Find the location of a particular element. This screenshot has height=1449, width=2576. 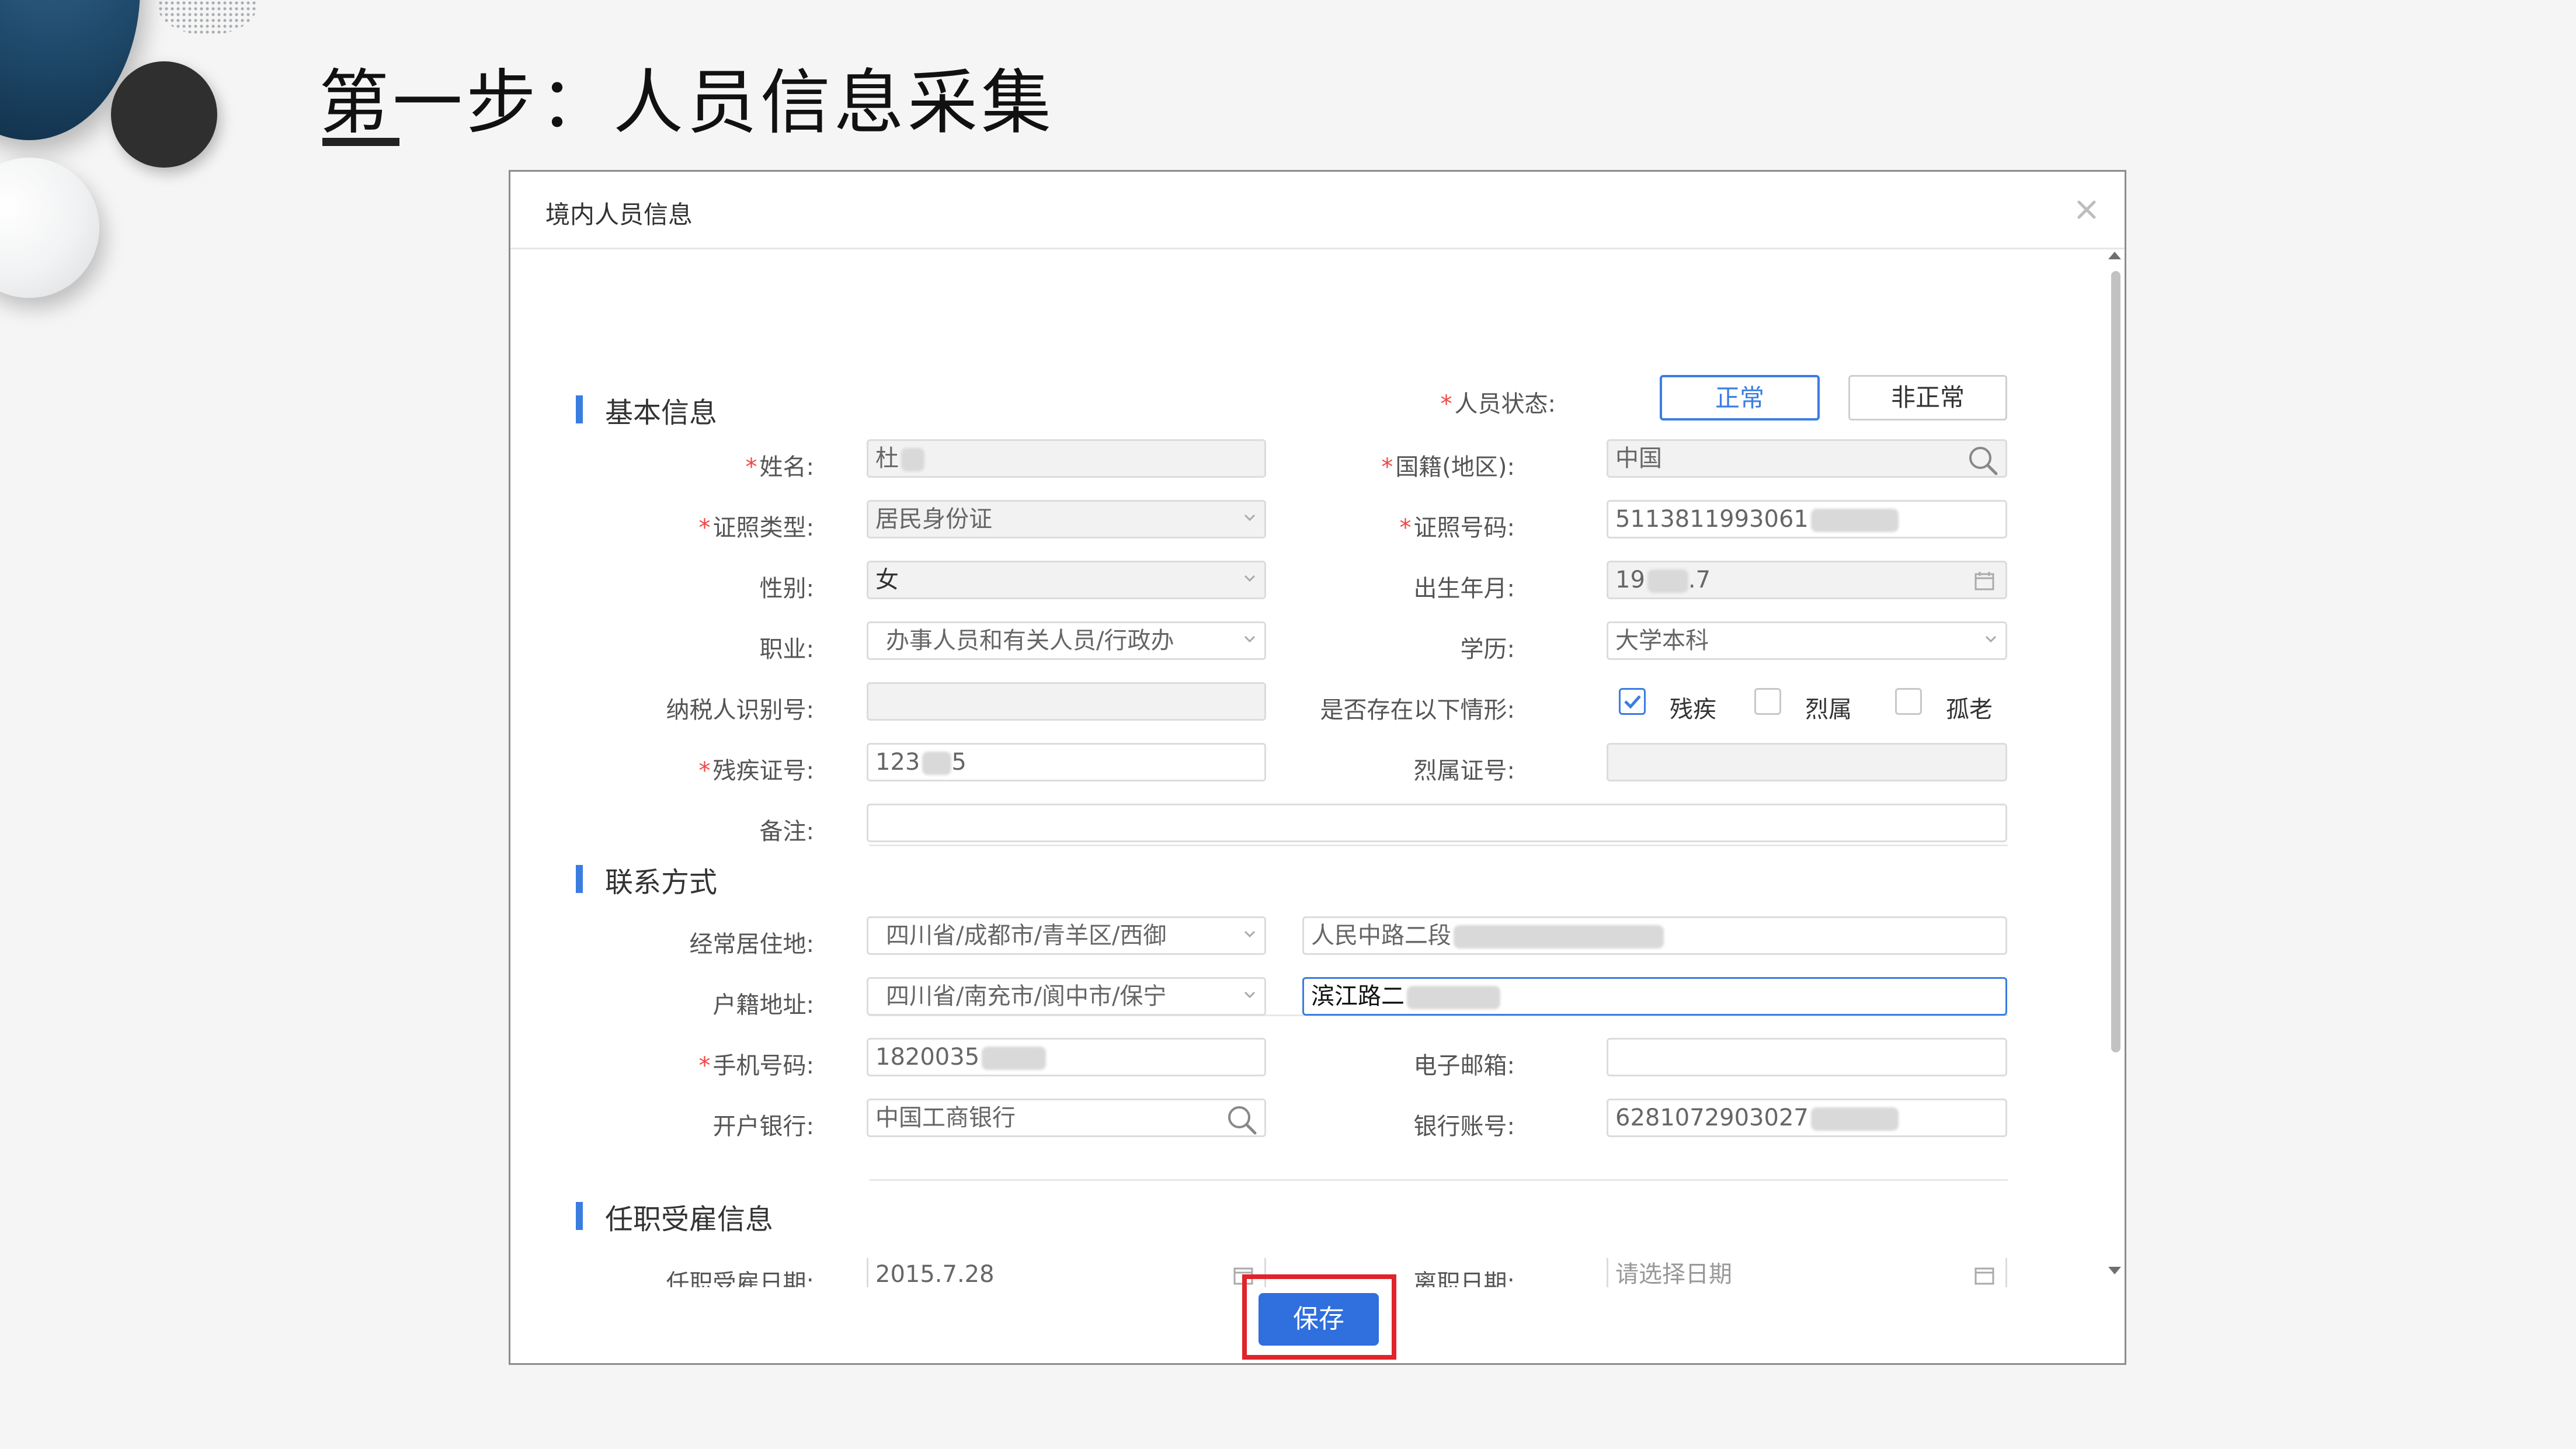

taxpayer-id-field is located at coordinates (1067, 702).